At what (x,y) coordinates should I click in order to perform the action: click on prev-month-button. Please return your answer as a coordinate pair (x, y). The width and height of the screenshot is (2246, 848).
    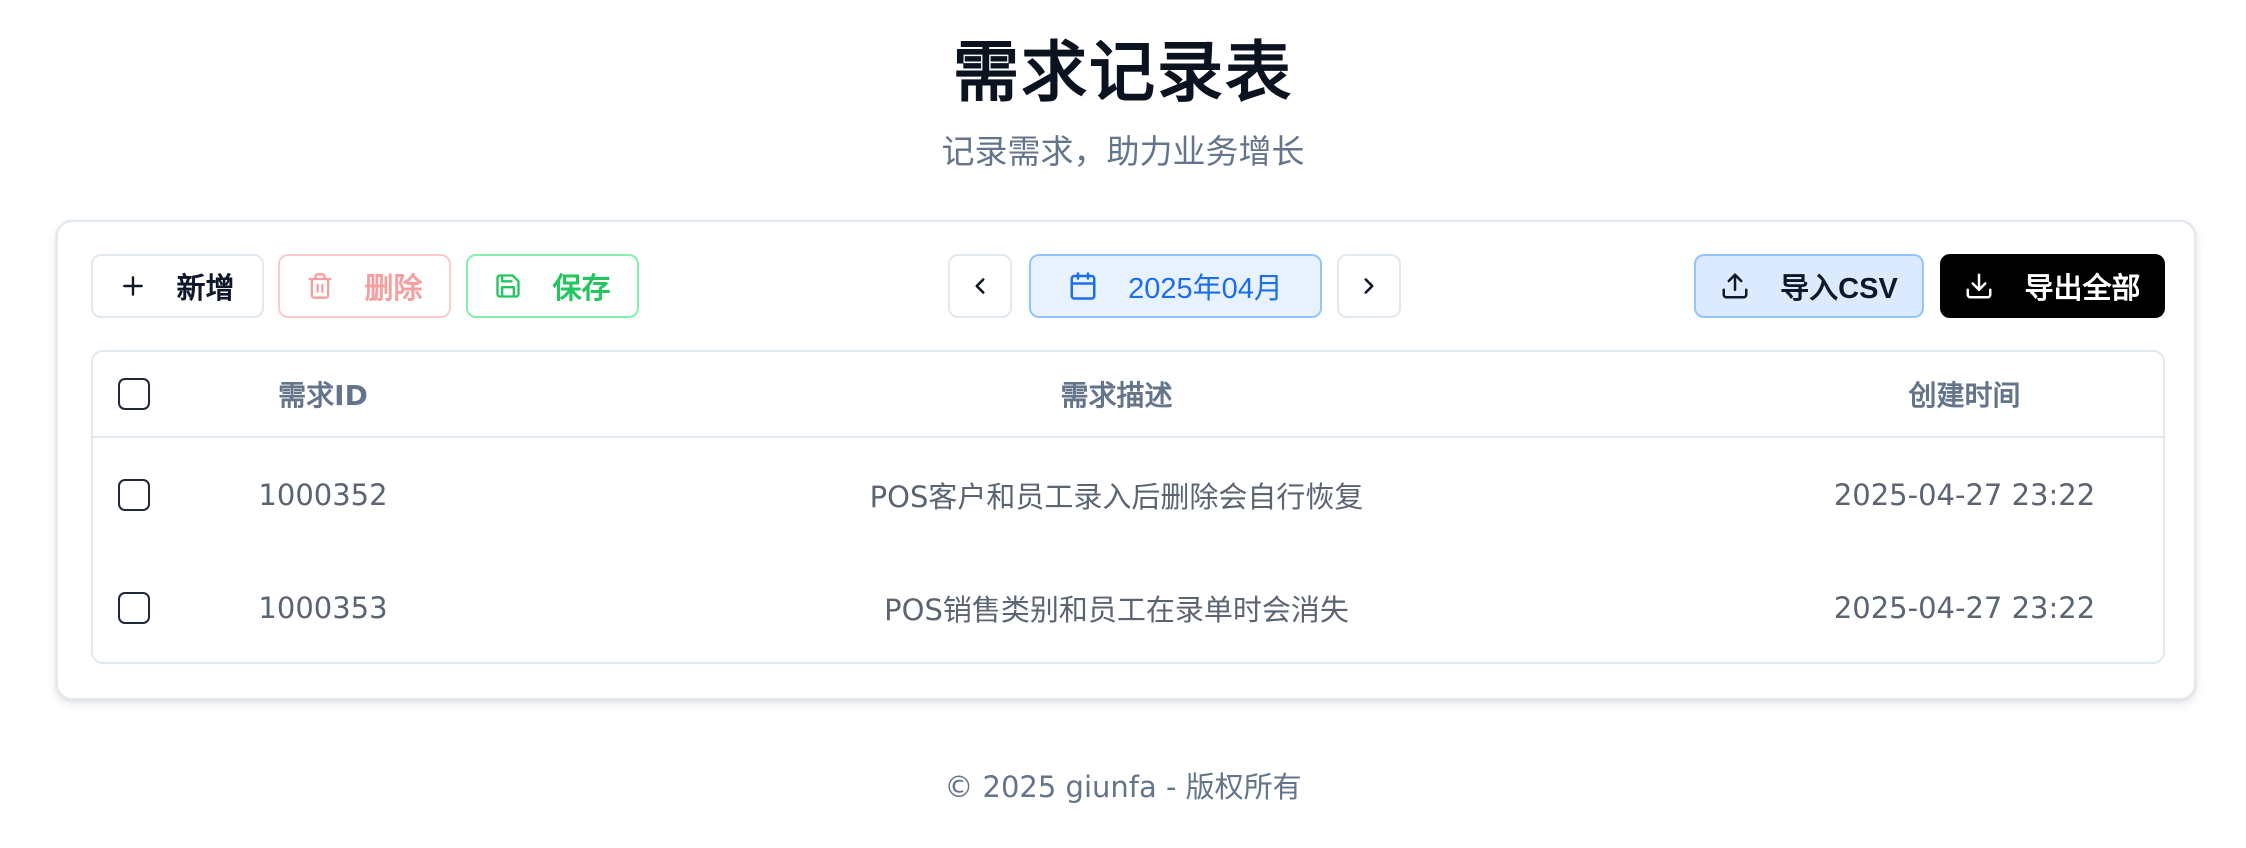
    Looking at the image, I should click on (980, 286).